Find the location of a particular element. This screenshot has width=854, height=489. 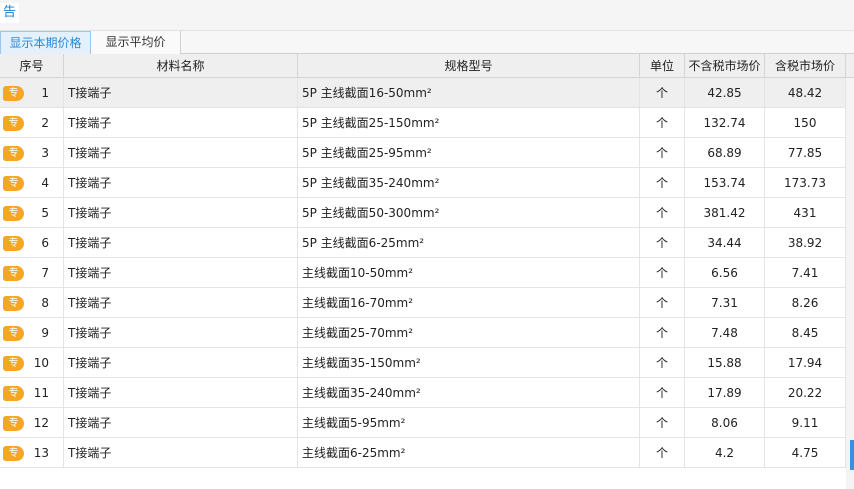

table-row: 专 13 T接端子 主线截面6-25mm² 个 4.2 4.75 is located at coordinates (423, 453).